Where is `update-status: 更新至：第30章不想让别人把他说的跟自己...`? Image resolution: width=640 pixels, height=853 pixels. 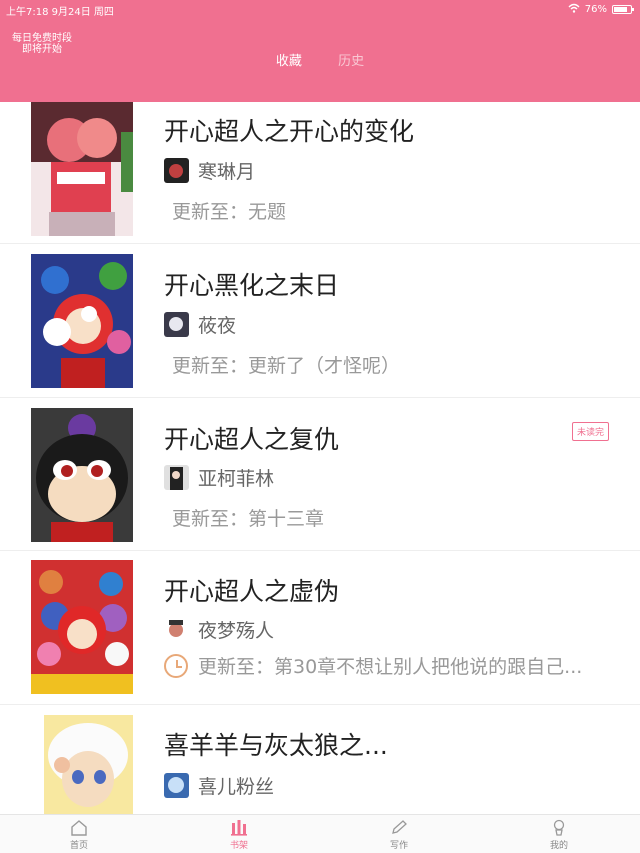
update-status: 更新至：第30章不想让别人把他说的跟自己... is located at coordinates (390, 667).